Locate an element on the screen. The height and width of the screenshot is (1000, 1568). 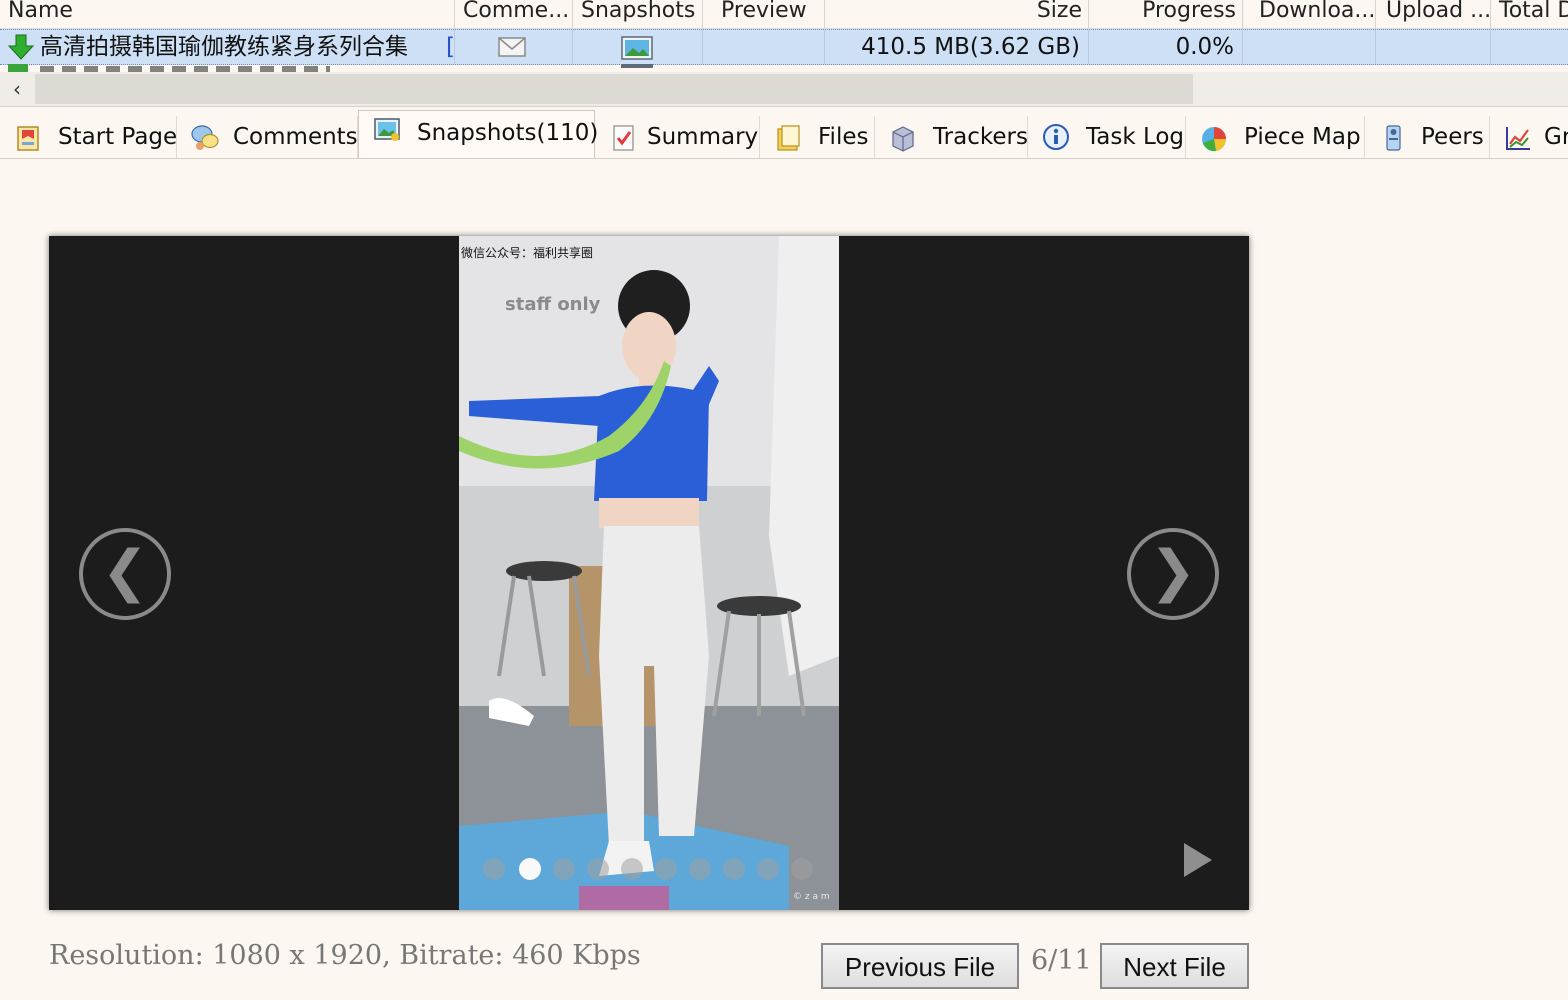
tab-graph: Gr is located at coordinates (1529, 137).